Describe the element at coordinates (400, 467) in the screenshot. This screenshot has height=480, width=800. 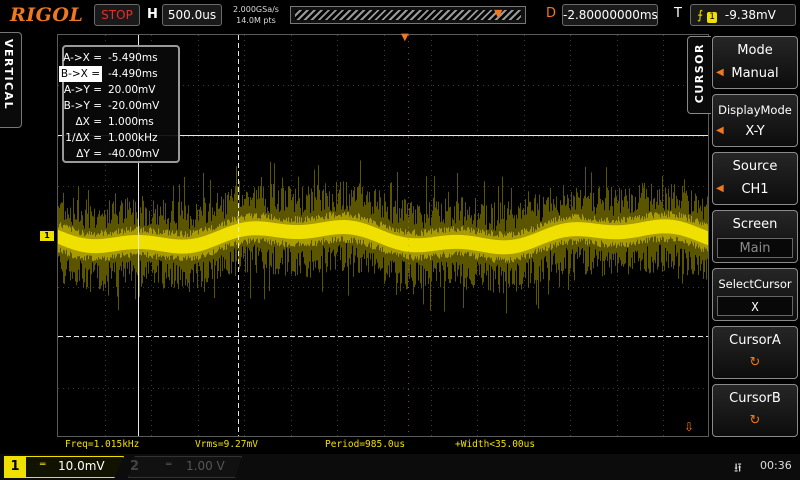
I see `bottom-status-bar: 1 ═ 10.0mV 2 ═ 1.00 V ⭿ 00:36` at that location.